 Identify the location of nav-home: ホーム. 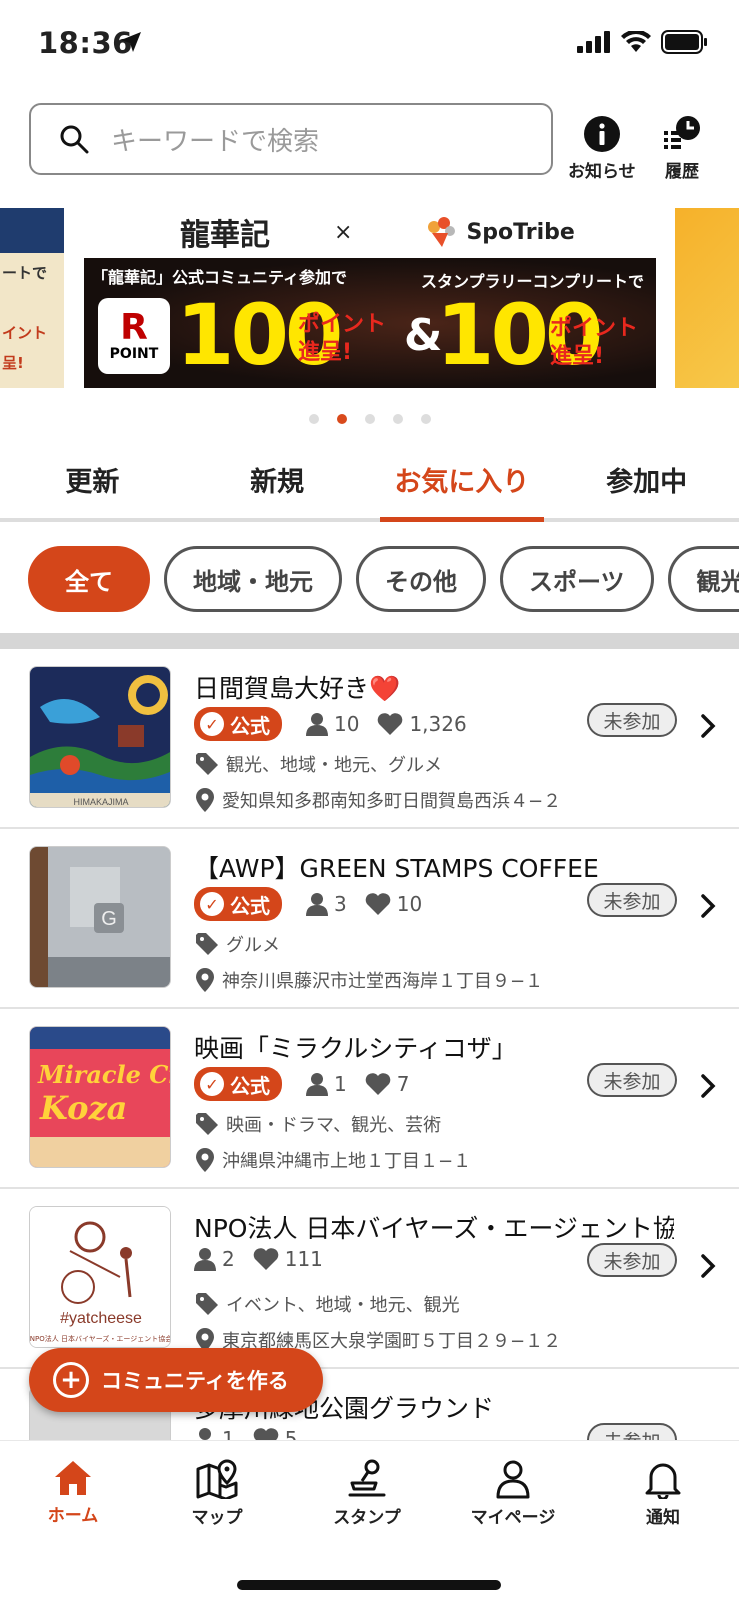
(73, 1492).